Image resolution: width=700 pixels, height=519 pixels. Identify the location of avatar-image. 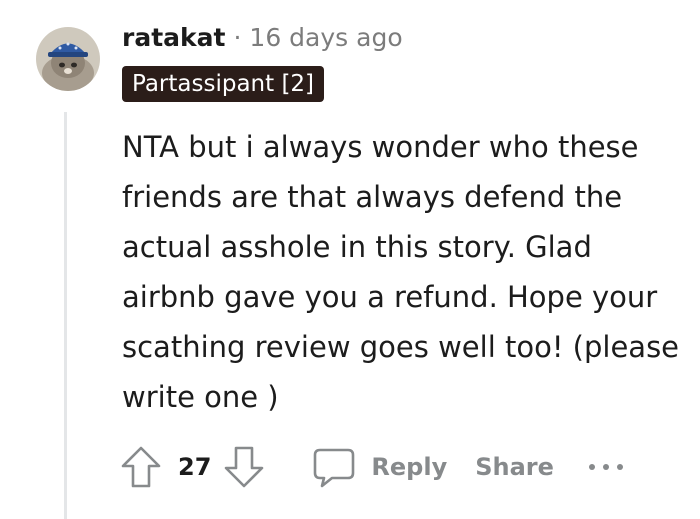
(68, 59).